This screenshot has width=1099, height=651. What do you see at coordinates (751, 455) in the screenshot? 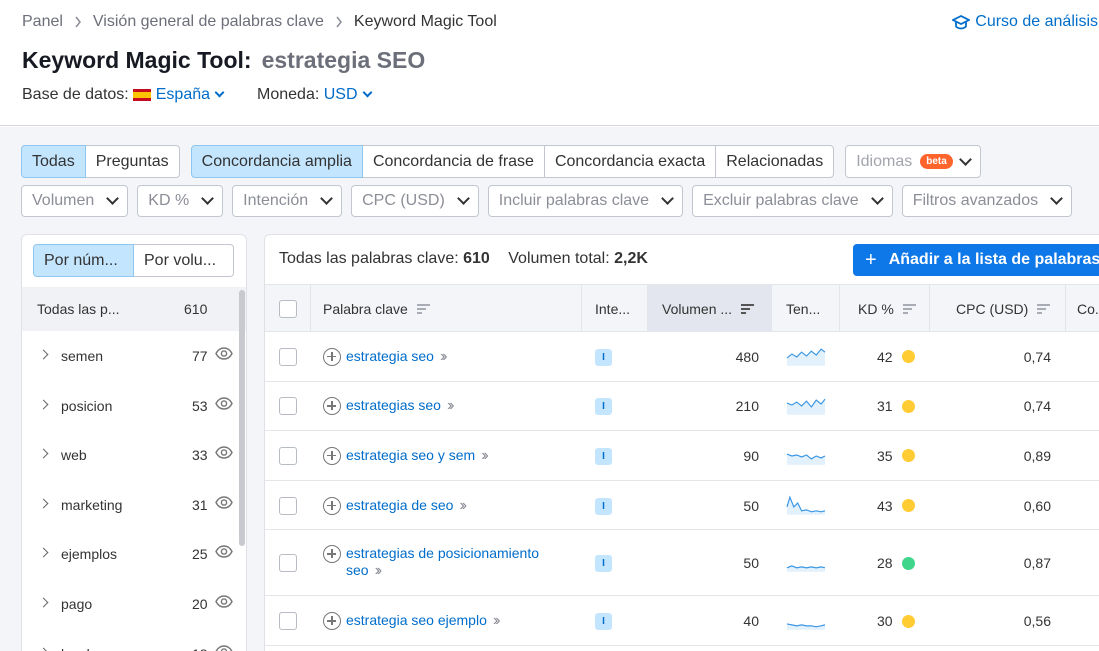
I see `volume-value: 90` at bounding box center [751, 455].